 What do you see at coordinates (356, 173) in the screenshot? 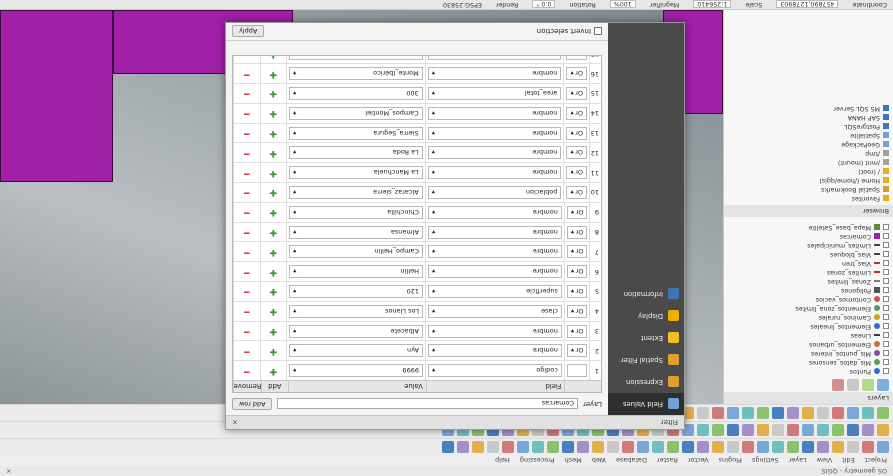
I see `value-select: La Manchuela ▾` at bounding box center [356, 173].